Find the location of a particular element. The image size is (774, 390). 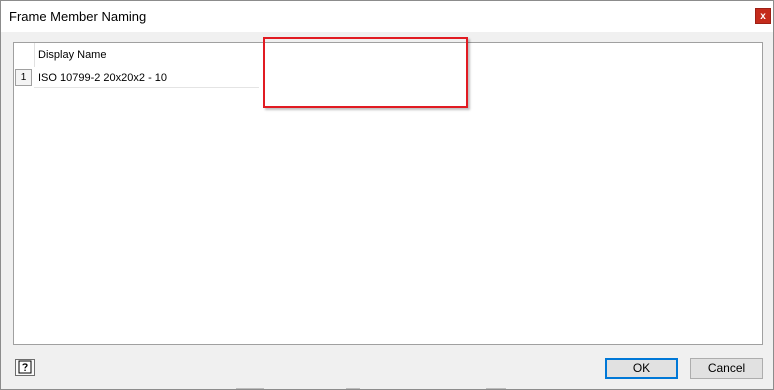

cancel-button: Cancel is located at coordinates (726, 368).